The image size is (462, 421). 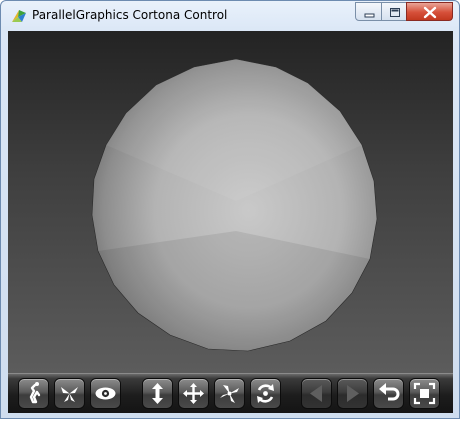 I want to click on fit-button, so click(x=424, y=393).